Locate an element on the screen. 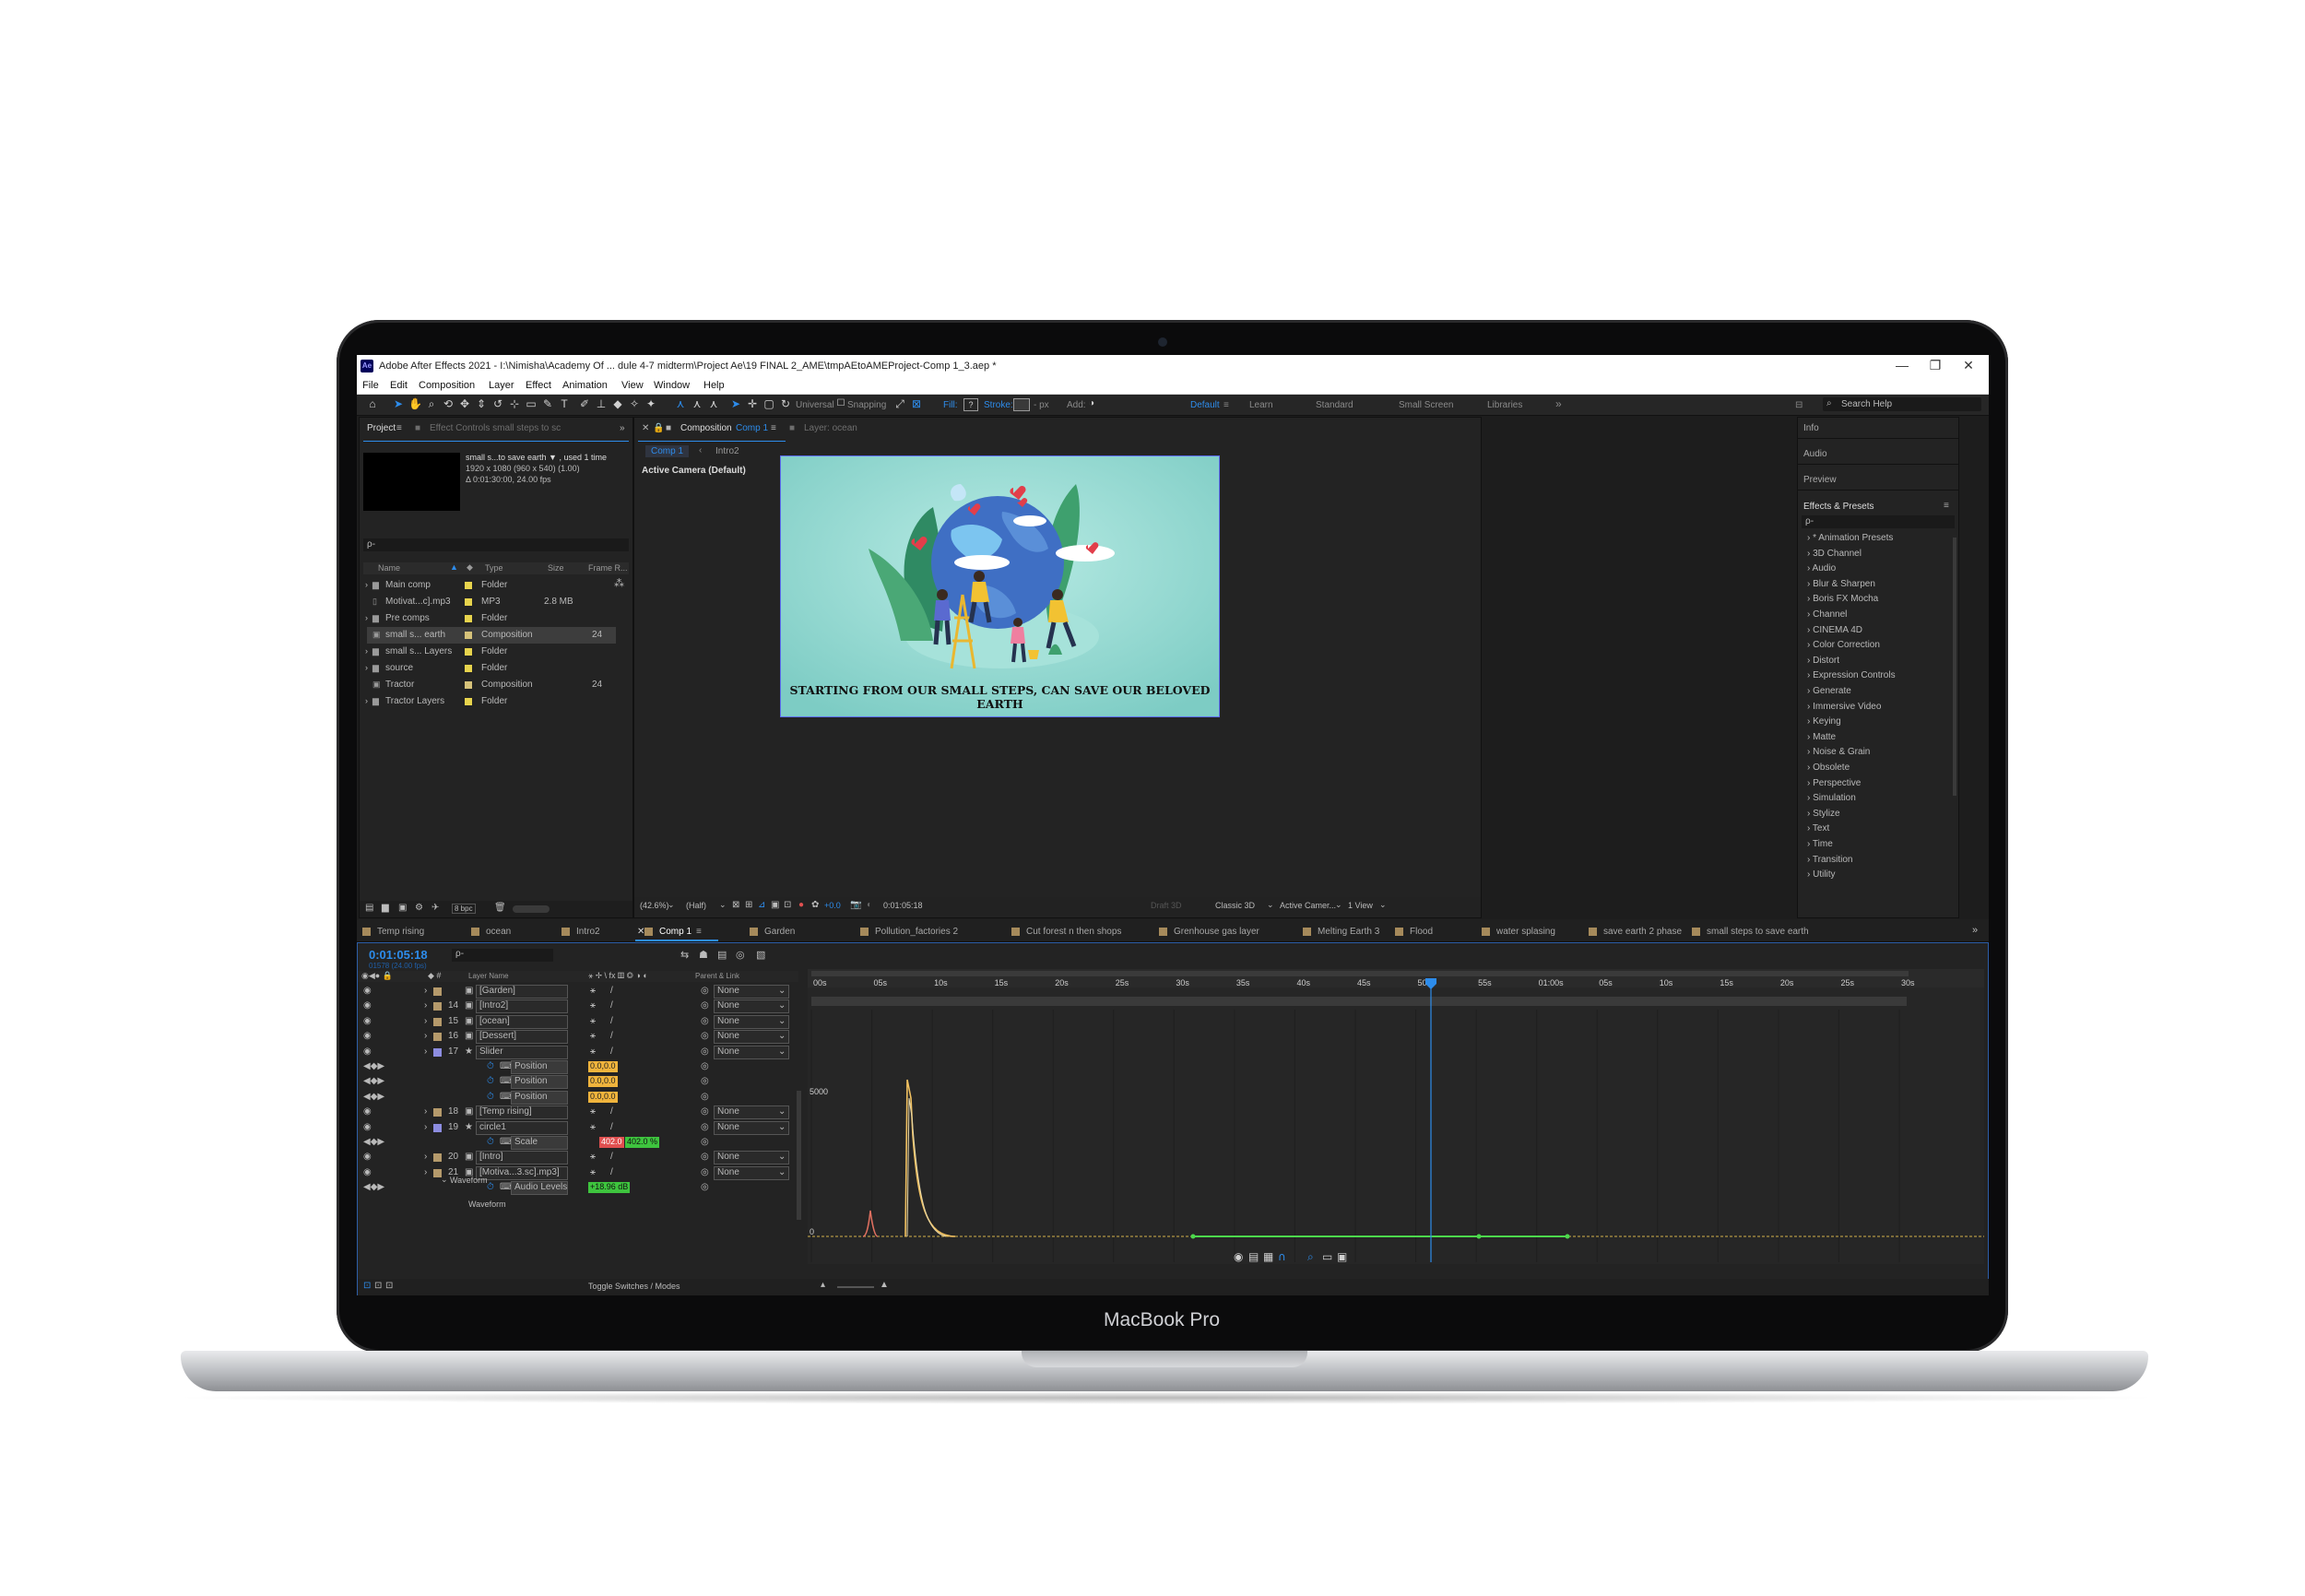 This screenshot has height=1596, width=2305. rotate-3d-icon: ↻ is located at coordinates (786, 403).